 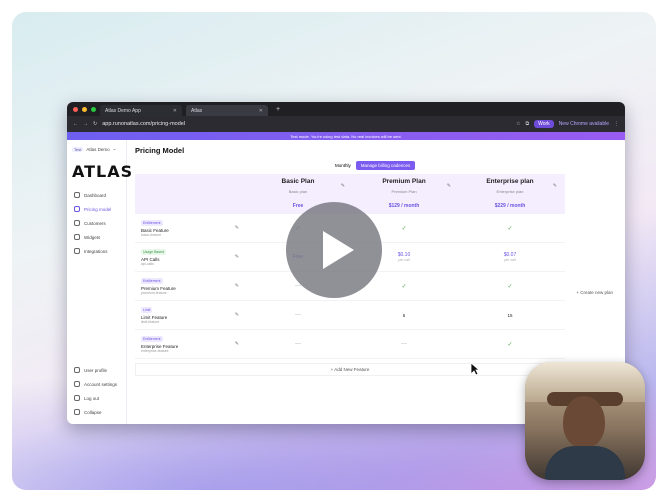 What do you see at coordinates (77, 398) in the screenshot?
I see `logout-icon` at bounding box center [77, 398].